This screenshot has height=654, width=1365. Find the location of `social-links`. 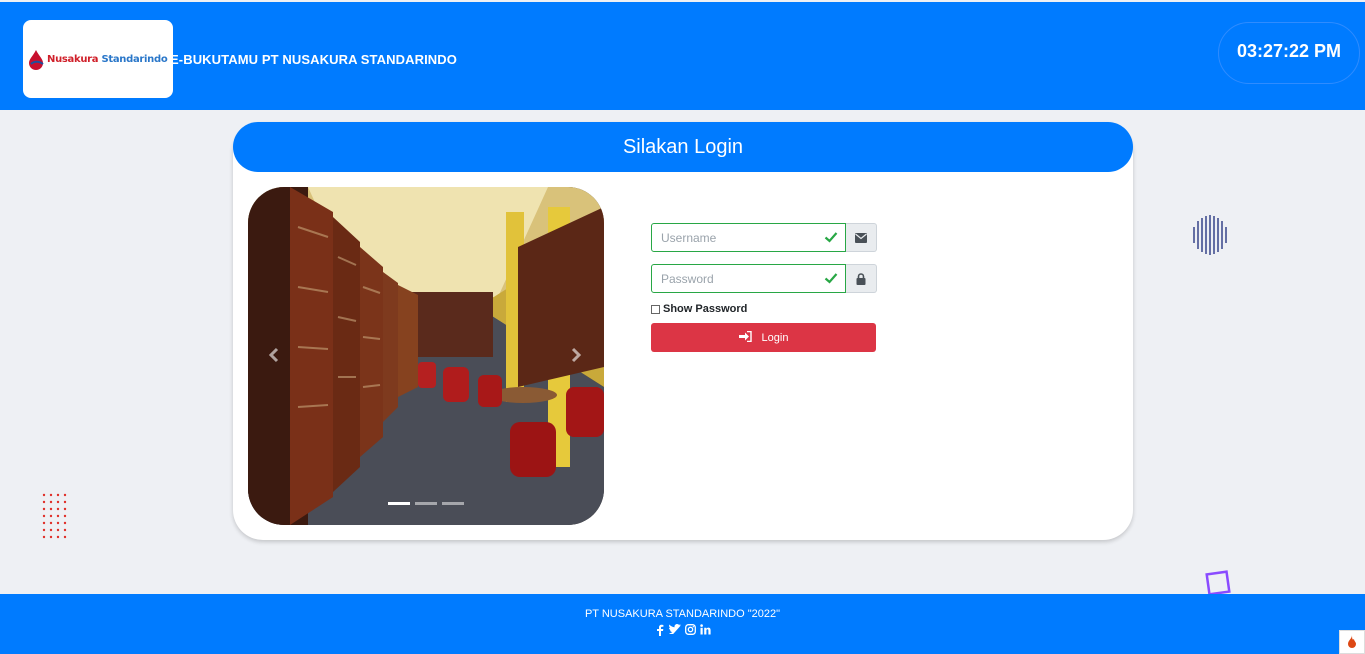

social-links is located at coordinates (682, 630).